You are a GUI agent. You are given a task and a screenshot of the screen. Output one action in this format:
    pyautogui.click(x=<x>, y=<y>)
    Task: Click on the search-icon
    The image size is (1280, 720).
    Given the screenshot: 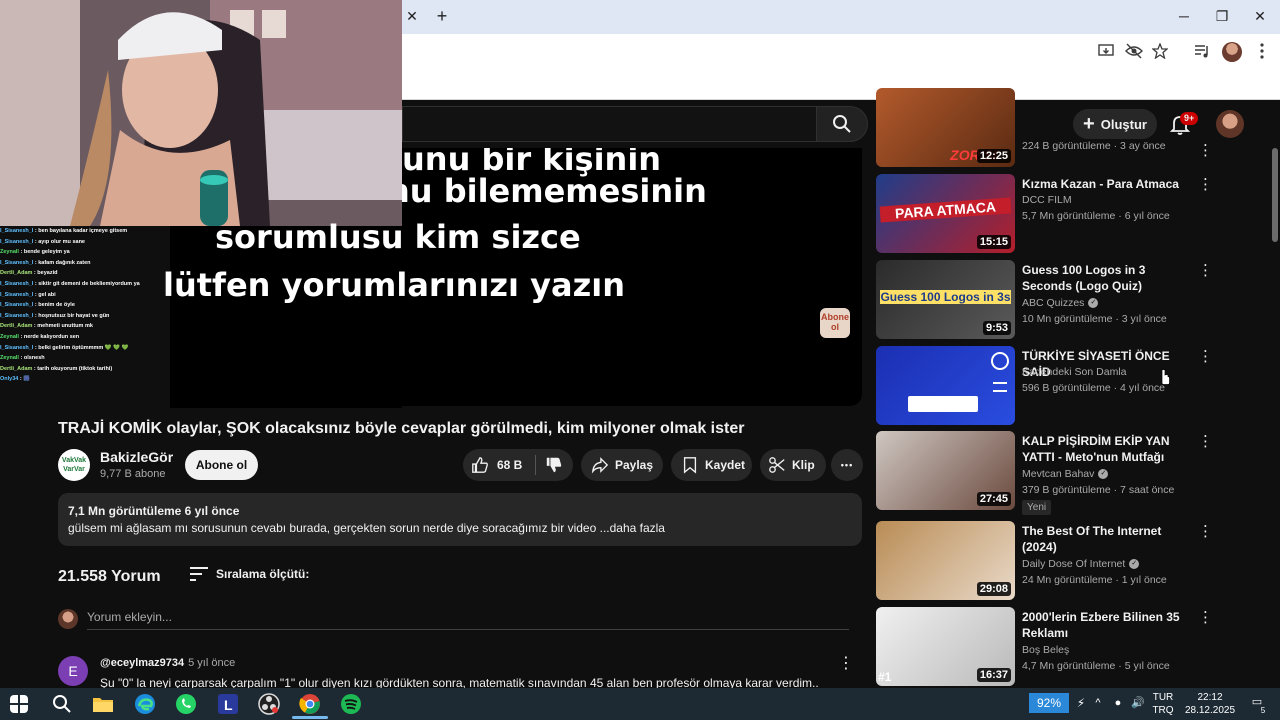 What is the action you would take?
    pyautogui.click(x=842, y=124)
    